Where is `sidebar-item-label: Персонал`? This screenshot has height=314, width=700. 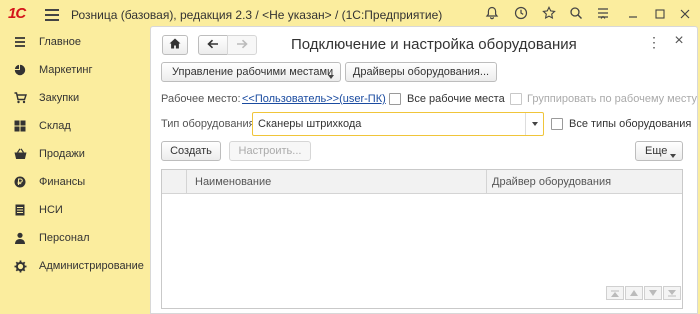 sidebar-item-label: Персонал is located at coordinates (64, 238).